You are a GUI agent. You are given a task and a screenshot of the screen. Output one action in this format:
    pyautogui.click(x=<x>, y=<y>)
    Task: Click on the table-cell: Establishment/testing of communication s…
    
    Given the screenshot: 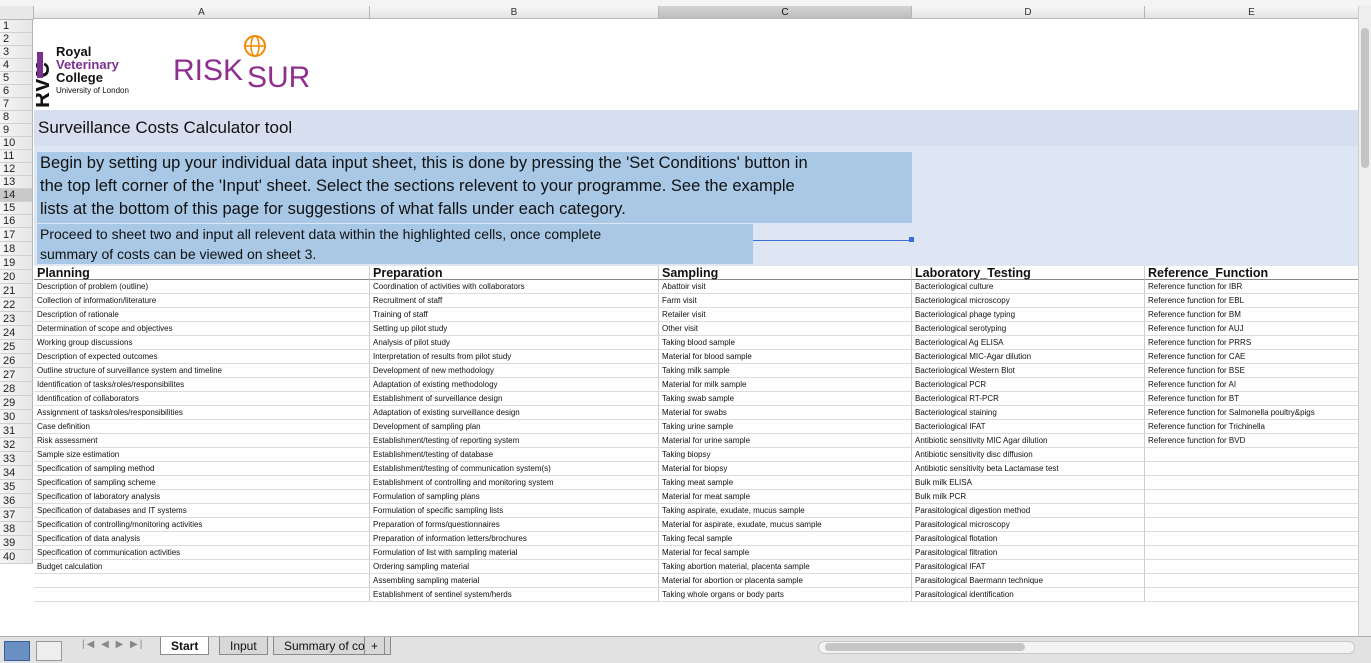 What is the action you would take?
    pyautogui.click(x=514, y=469)
    